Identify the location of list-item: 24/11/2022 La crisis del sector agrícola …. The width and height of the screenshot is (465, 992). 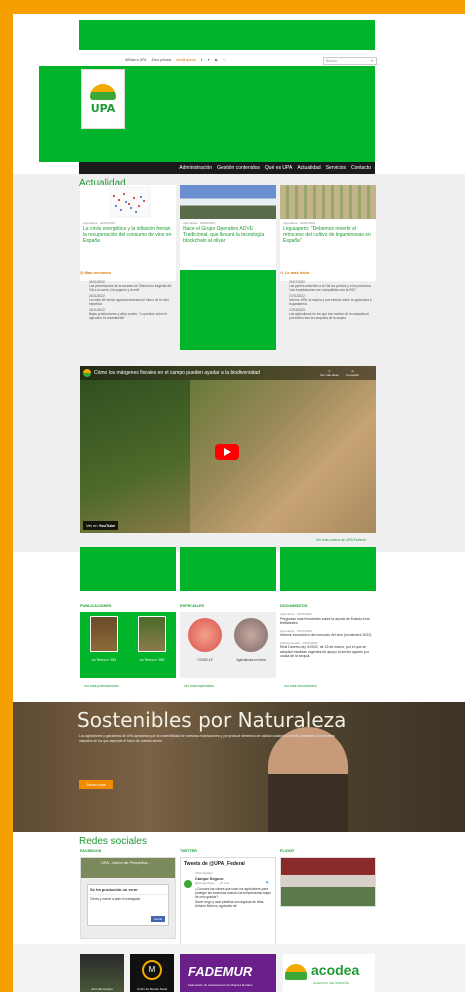
(132, 300).